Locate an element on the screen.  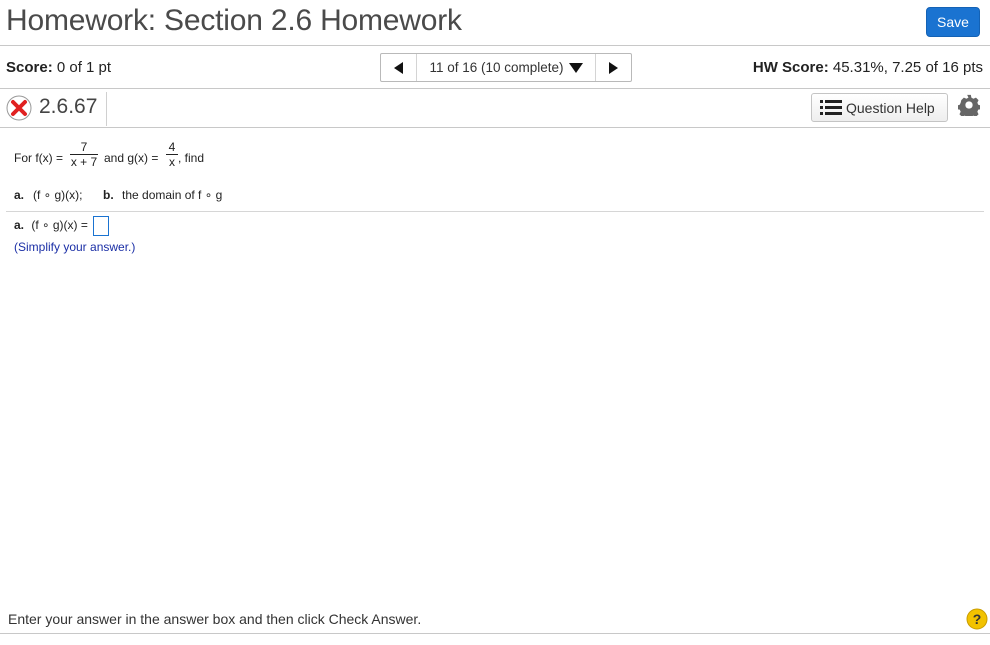
question-bar: 2.6.67 Question Help is located at coordinates (495, 109).